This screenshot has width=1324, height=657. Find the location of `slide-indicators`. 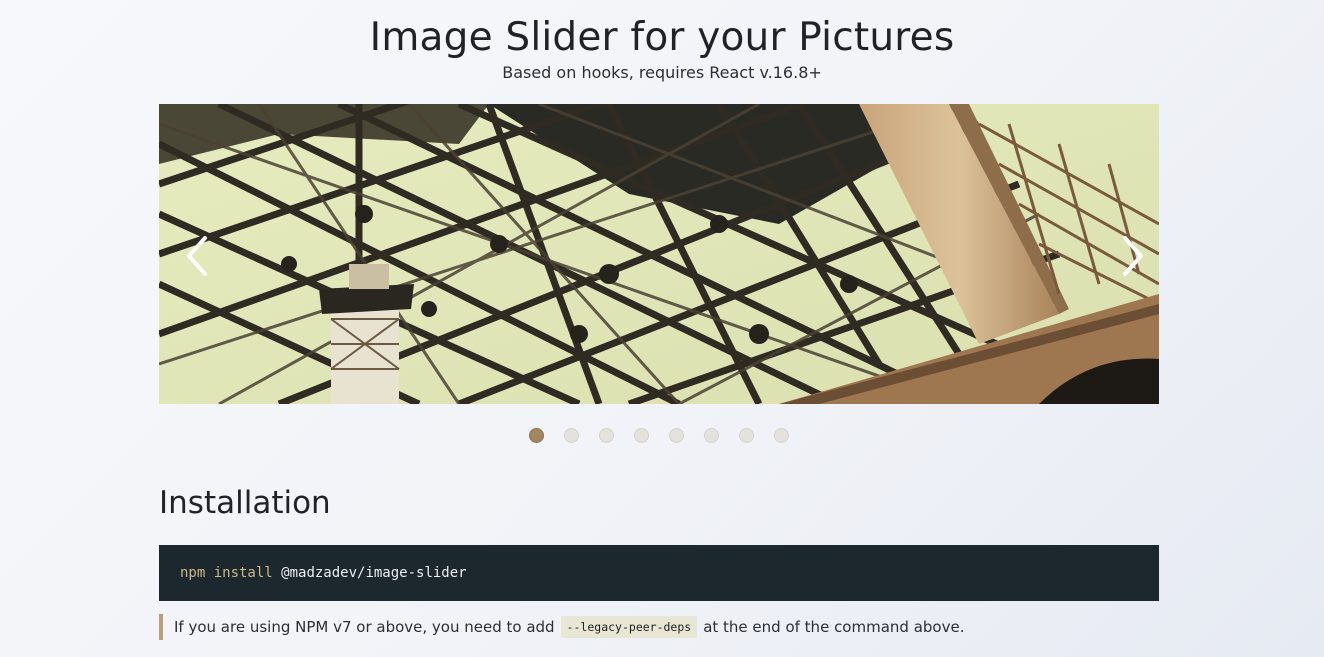

slide-indicators is located at coordinates (669, 436).